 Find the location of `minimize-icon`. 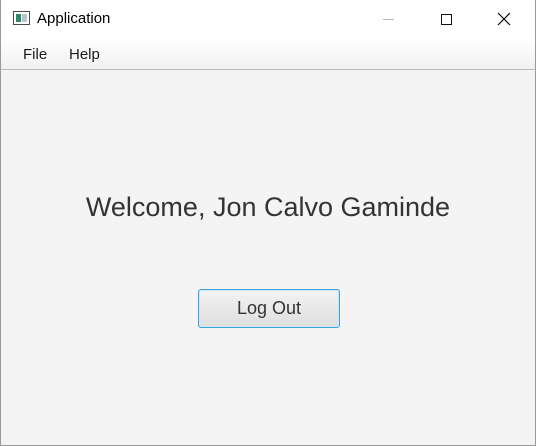

minimize-icon is located at coordinates (388, 19).